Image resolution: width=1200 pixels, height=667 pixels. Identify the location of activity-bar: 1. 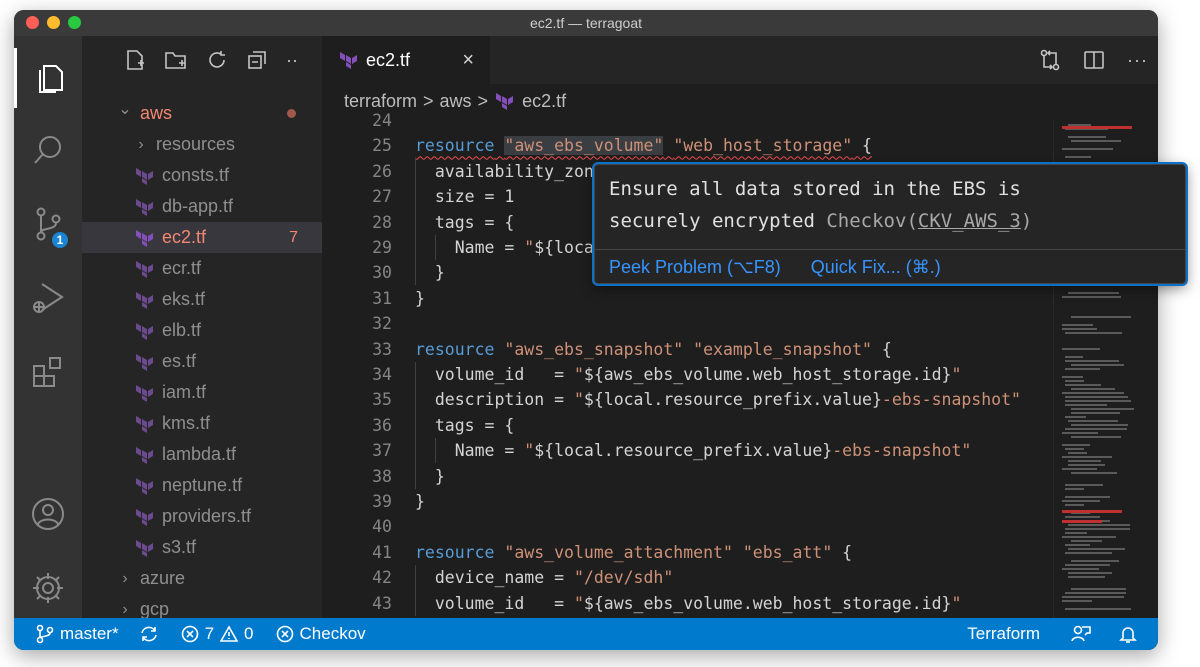
(48, 327).